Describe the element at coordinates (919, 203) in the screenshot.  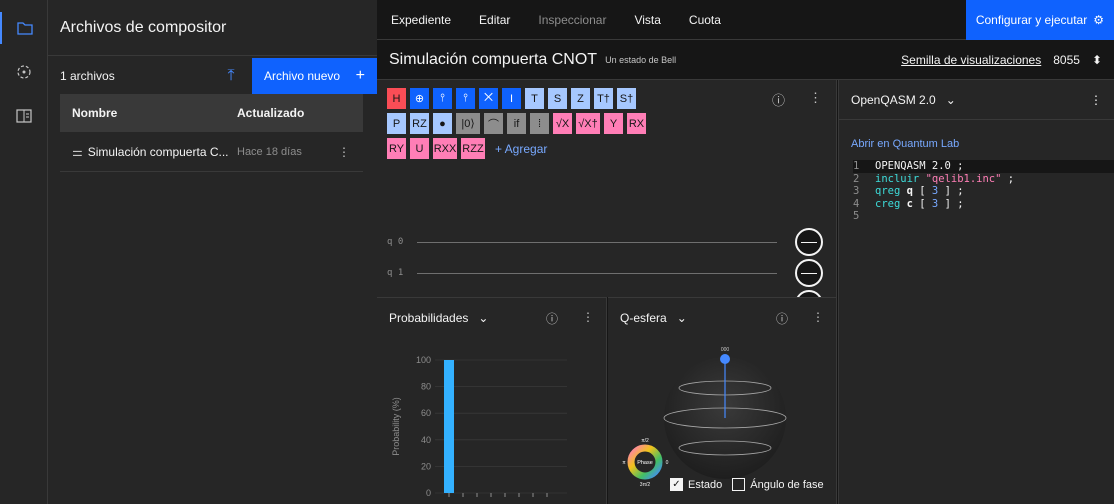
I see `line-text: creg c [ 3 ] ;` at that location.